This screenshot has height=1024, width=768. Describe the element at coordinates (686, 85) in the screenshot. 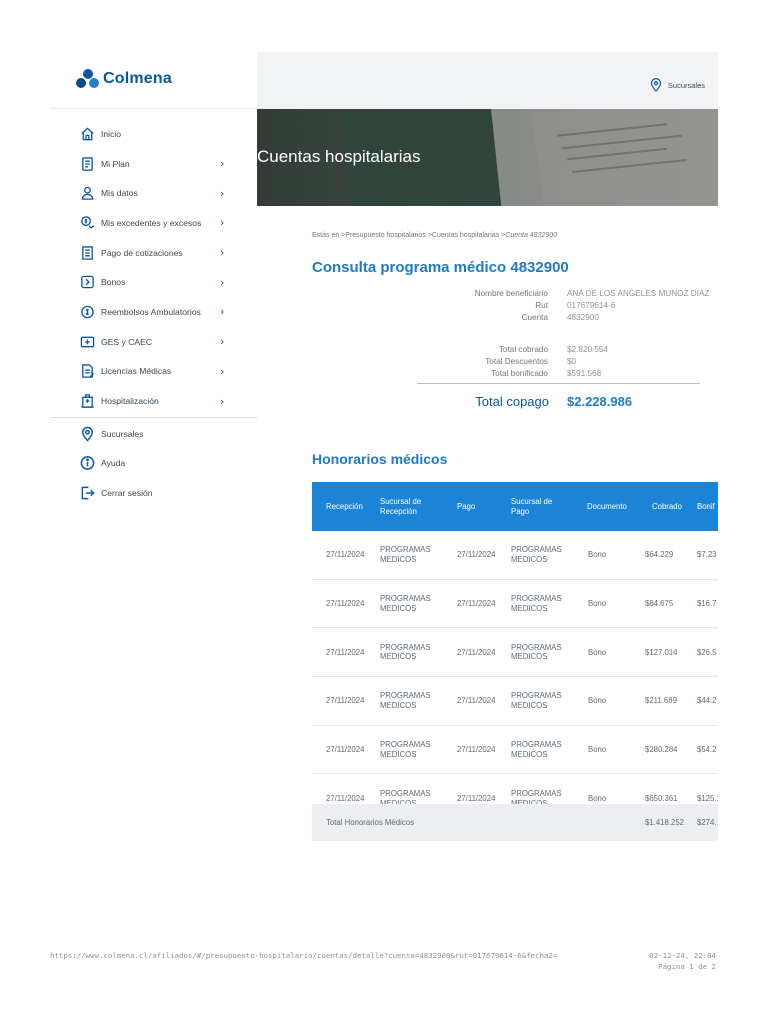

I see `header-sucursales-label: Sucursales` at that location.